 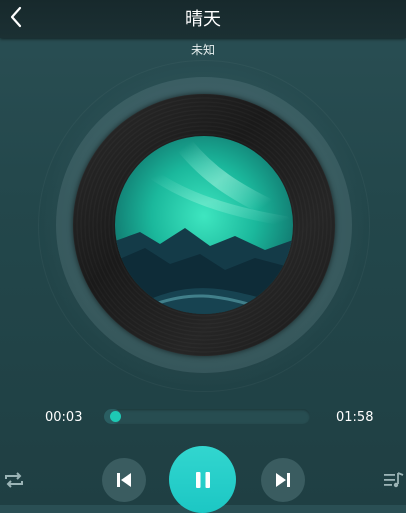 I want to click on pause-icon, so click(x=202, y=479).